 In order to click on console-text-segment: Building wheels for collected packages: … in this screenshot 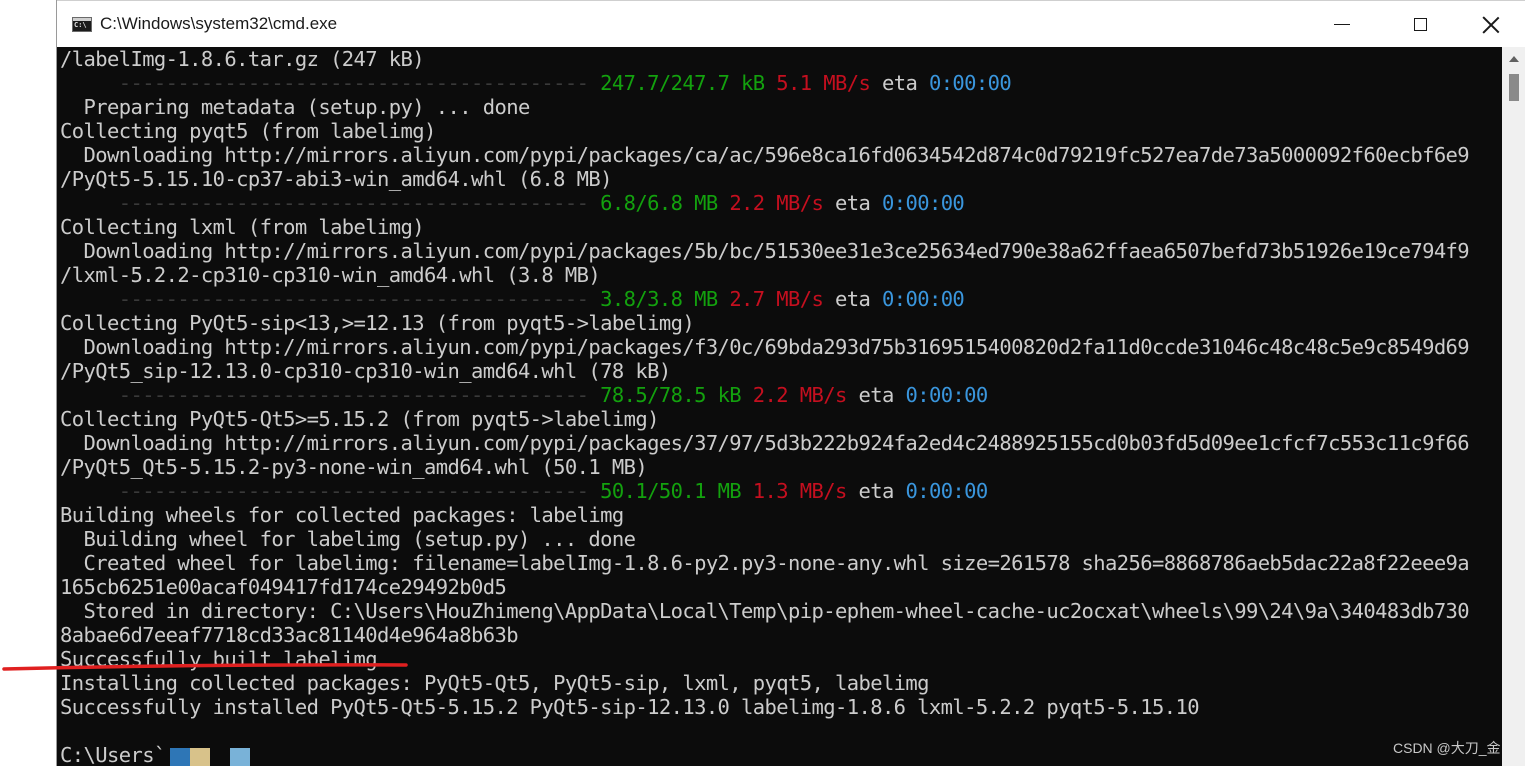, I will do `click(342, 515)`.